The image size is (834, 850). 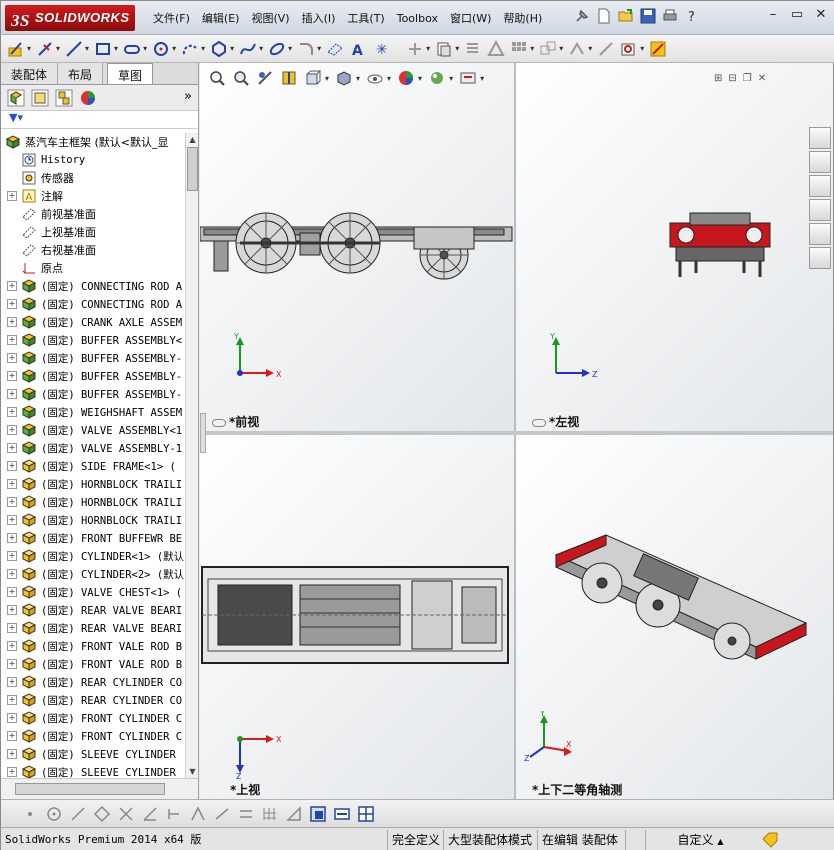 What do you see at coordinates (270, 814) in the screenshot?
I see `filter-grid-icon` at bounding box center [270, 814].